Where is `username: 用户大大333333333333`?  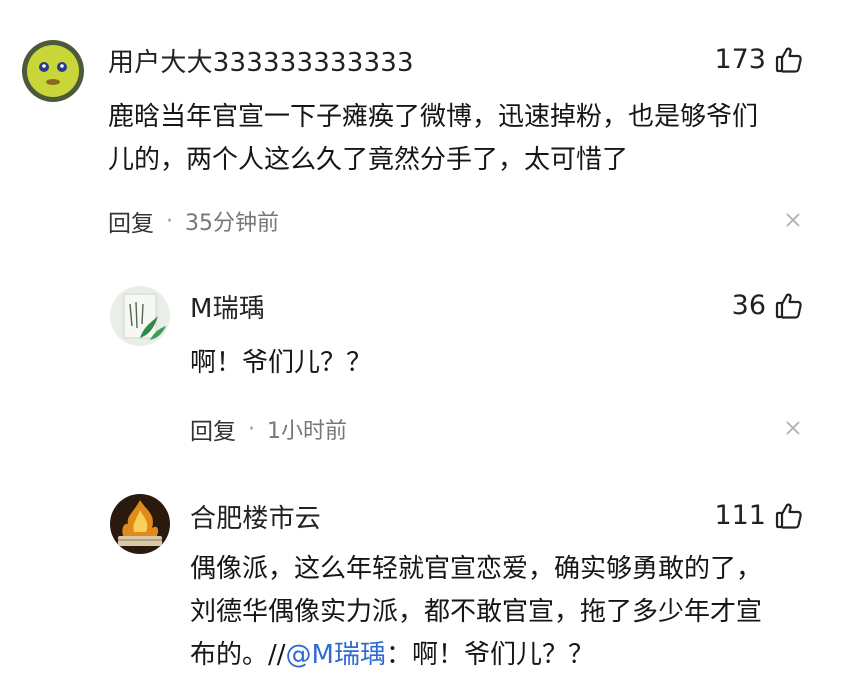
username: 用户大大333333333333 is located at coordinates (261, 60).